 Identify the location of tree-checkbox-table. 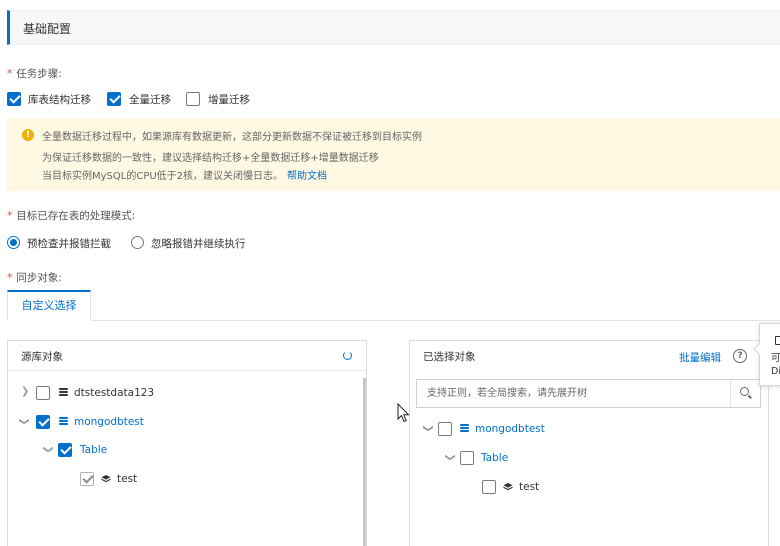
(65, 450).